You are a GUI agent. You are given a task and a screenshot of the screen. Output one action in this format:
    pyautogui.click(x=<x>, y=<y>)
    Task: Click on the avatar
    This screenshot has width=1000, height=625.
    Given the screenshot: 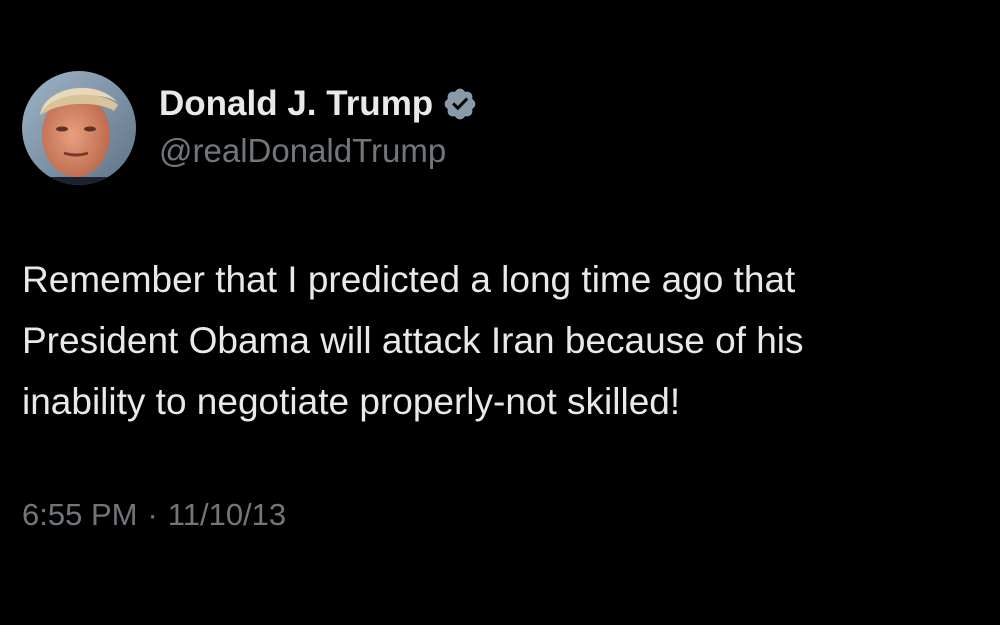 What is the action you would take?
    pyautogui.click(x=79, y=128)
    